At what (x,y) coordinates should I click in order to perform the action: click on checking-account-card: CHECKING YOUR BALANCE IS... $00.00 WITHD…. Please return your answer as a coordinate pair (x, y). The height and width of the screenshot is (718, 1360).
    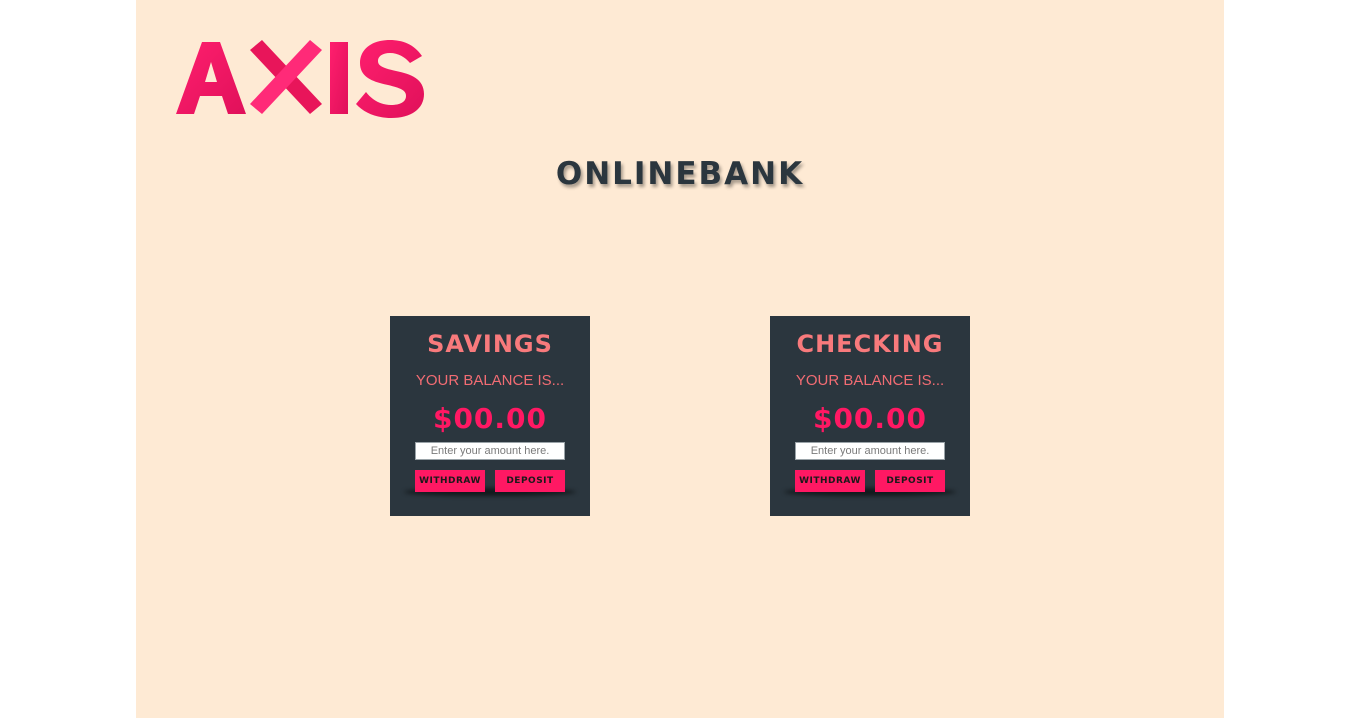
    Looking at the image, I should click on (870, 416).